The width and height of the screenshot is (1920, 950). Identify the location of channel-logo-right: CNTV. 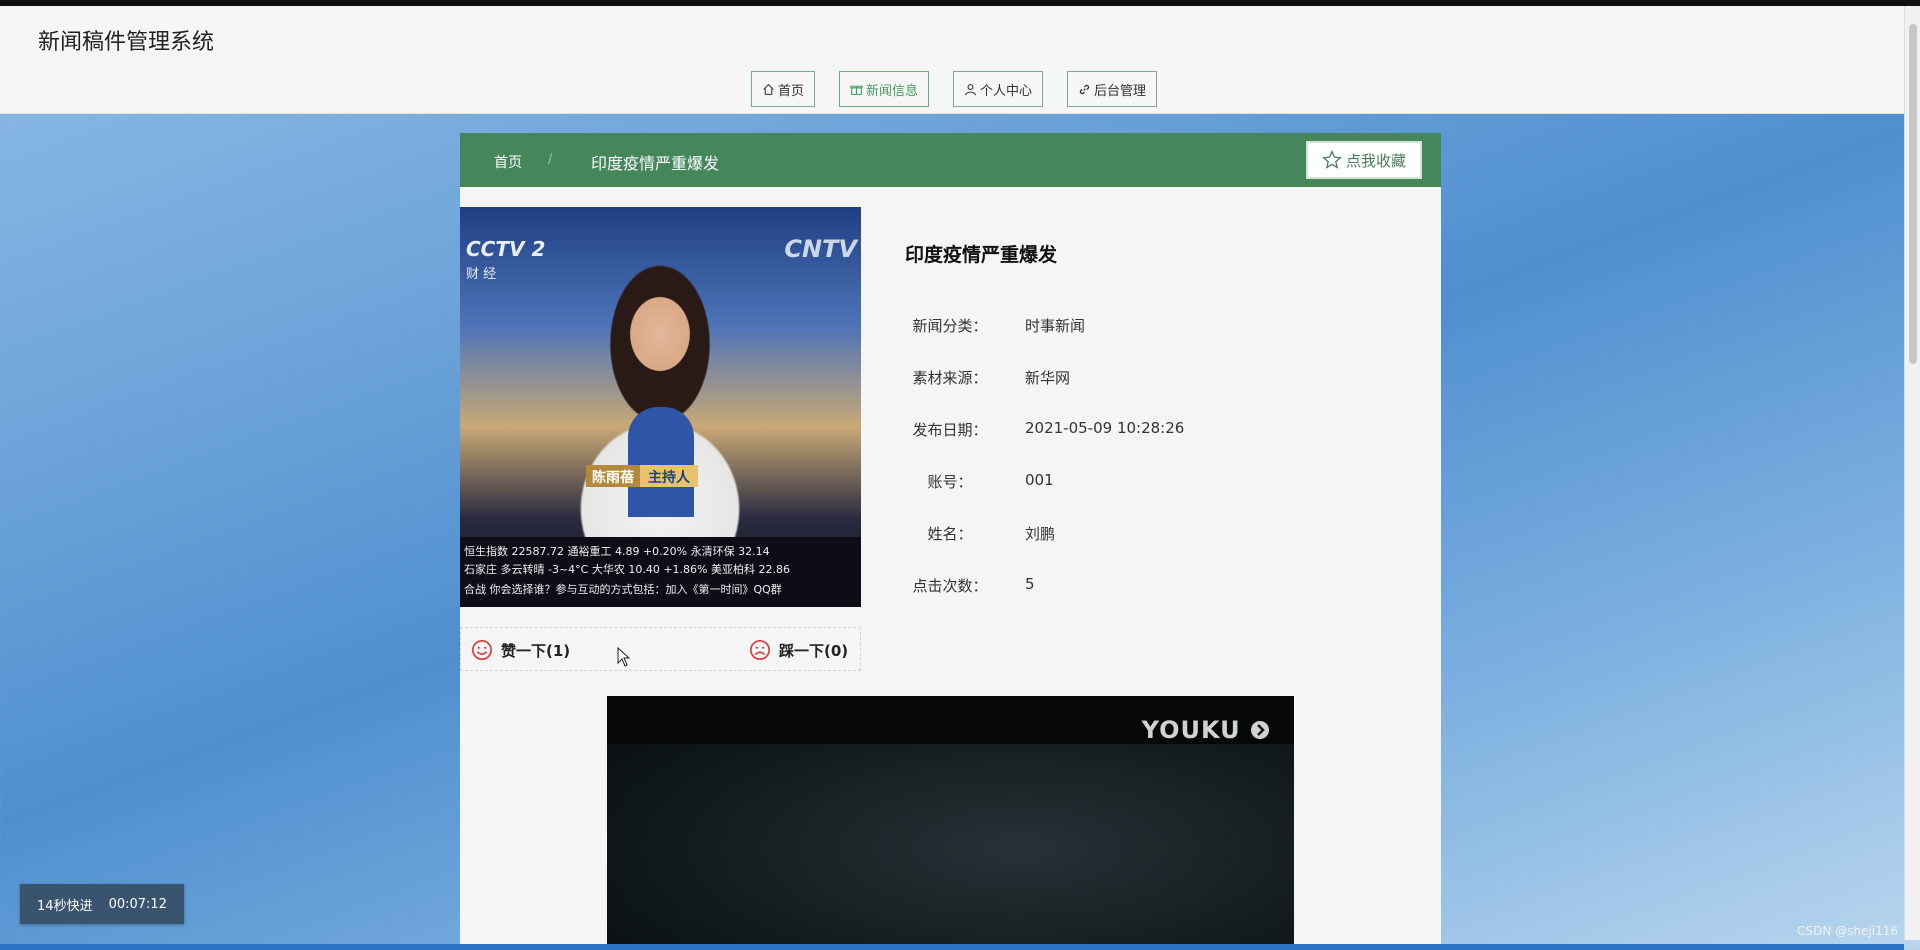
(820, 249).